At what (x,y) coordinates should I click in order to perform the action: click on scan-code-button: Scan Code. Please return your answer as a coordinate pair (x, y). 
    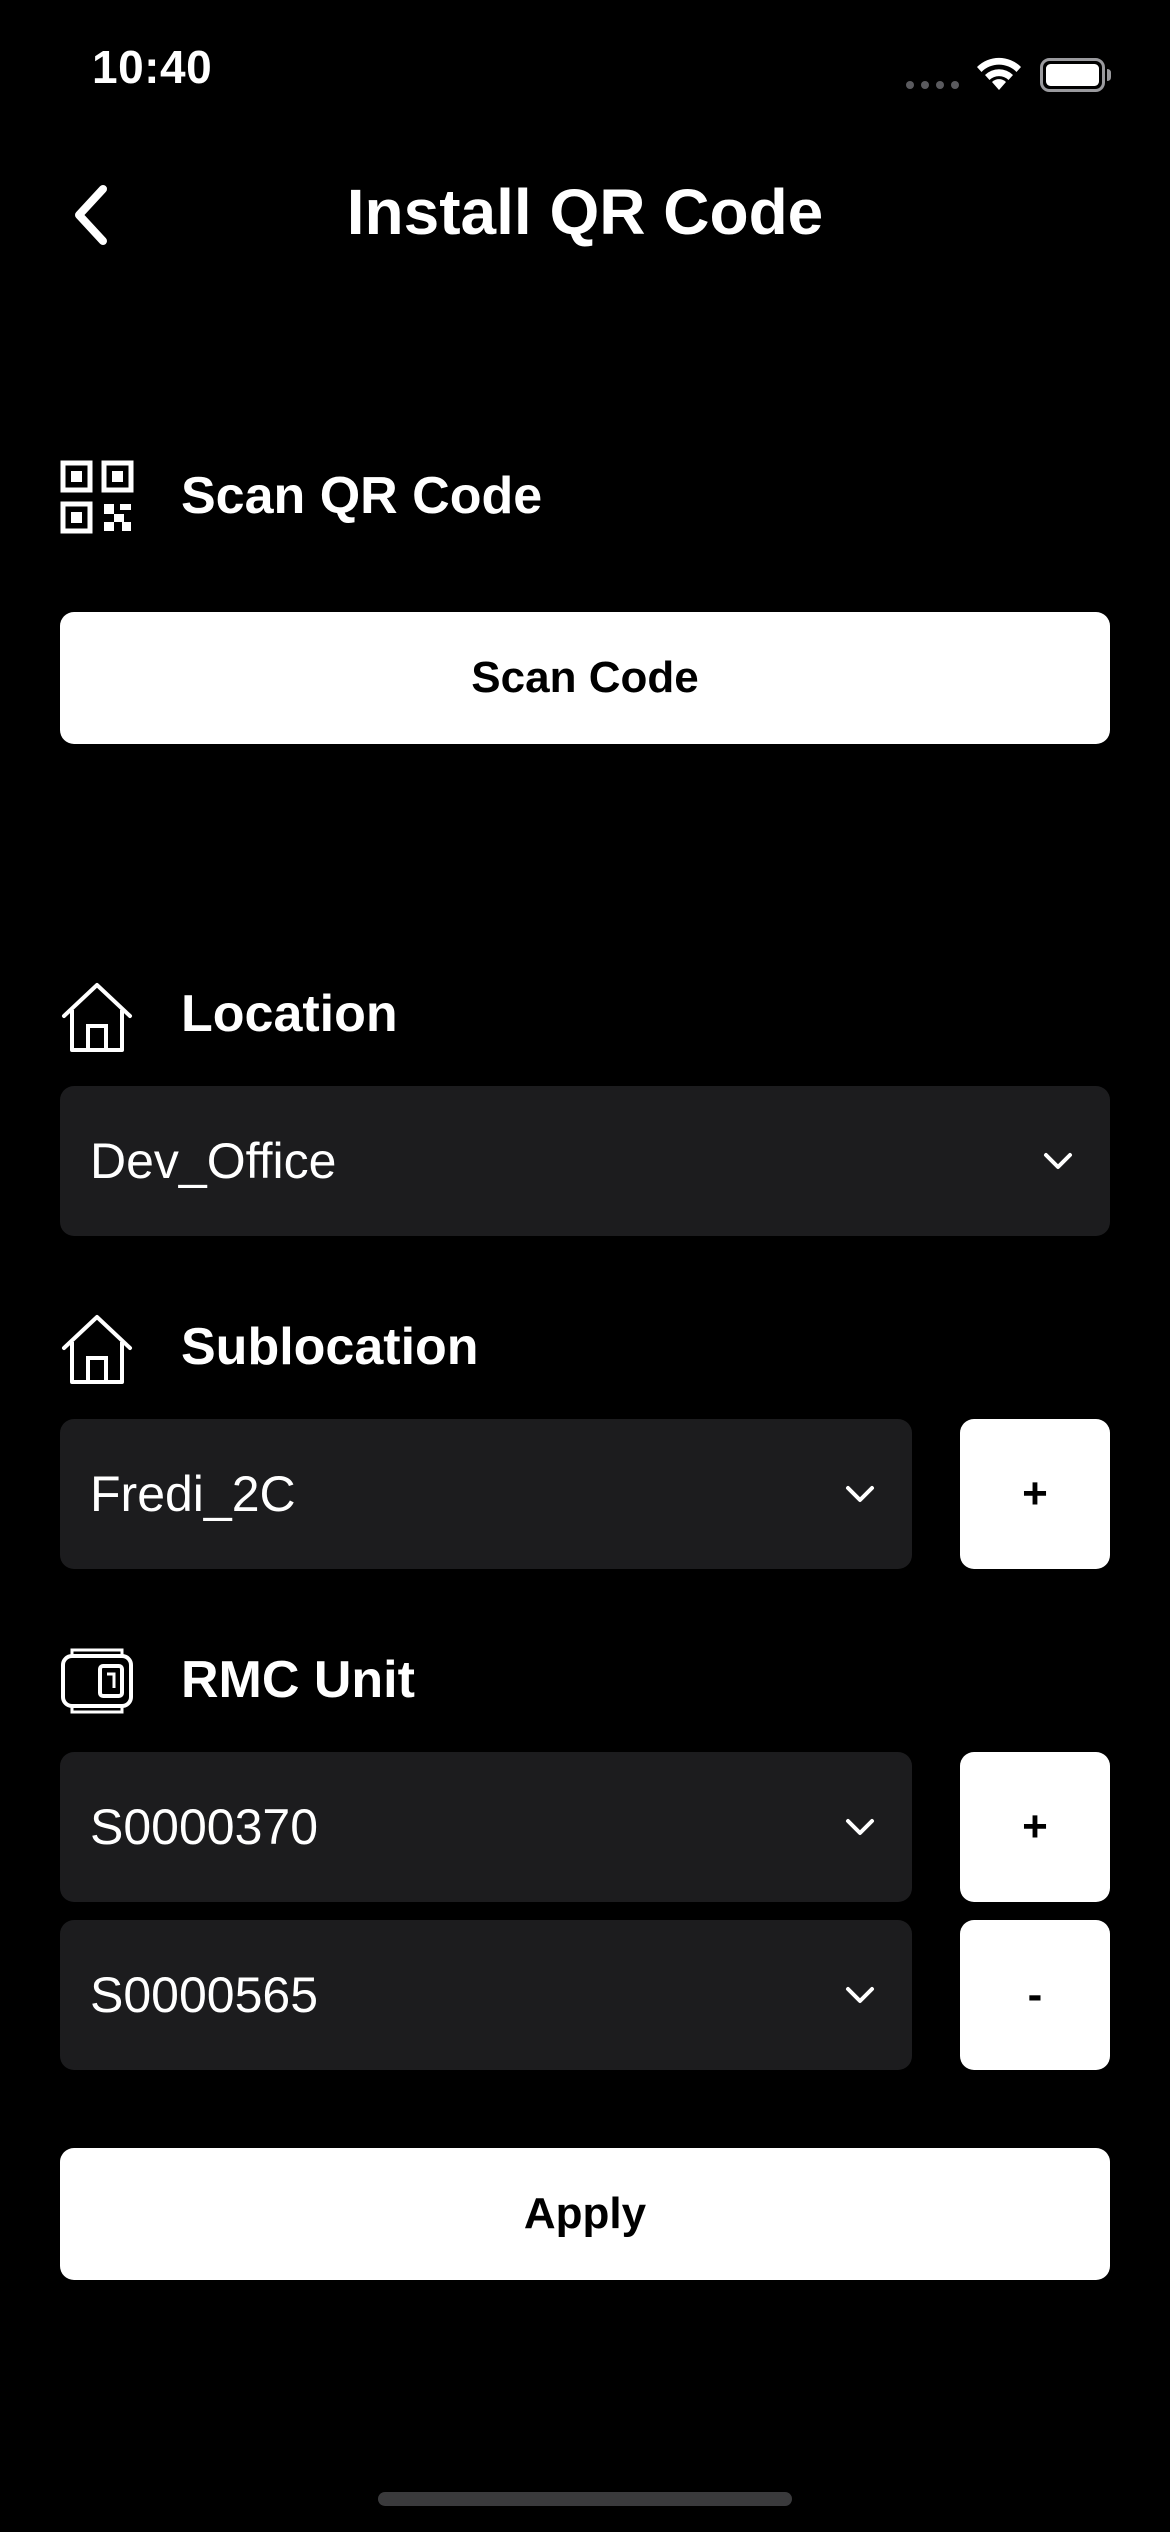
    Looking at the image, I should click on (585, 678).